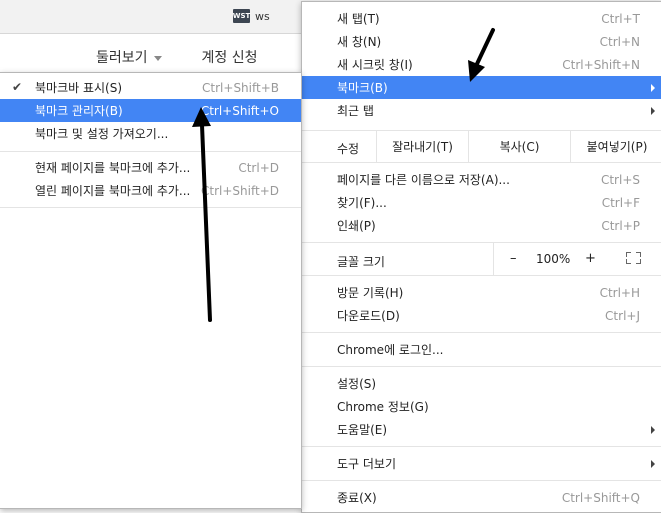  Describe the element at coordinates (367, 464) in the screenshot. I see `menu-item-label: 도구 더보기` at that location.